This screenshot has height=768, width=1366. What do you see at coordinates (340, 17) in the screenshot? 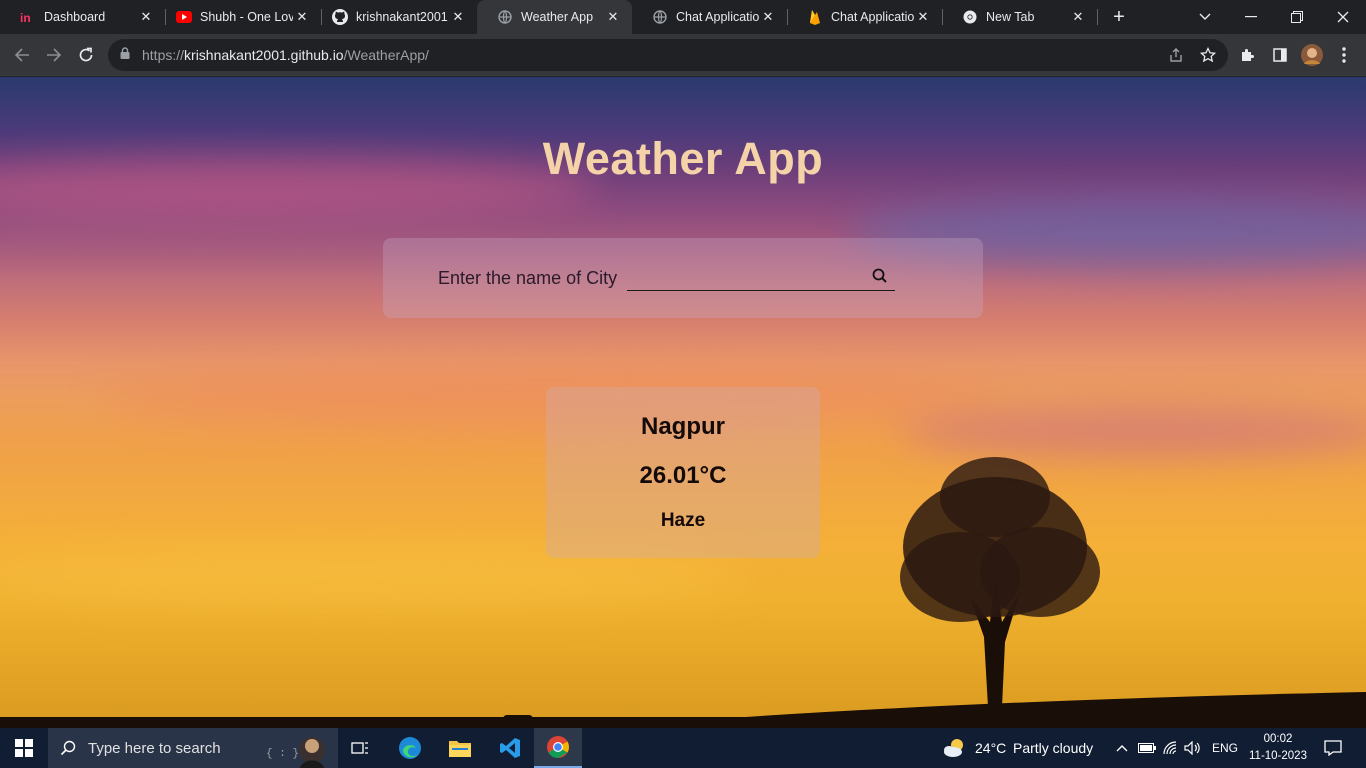
I see `github-icon` at bounding box center [340, 17].